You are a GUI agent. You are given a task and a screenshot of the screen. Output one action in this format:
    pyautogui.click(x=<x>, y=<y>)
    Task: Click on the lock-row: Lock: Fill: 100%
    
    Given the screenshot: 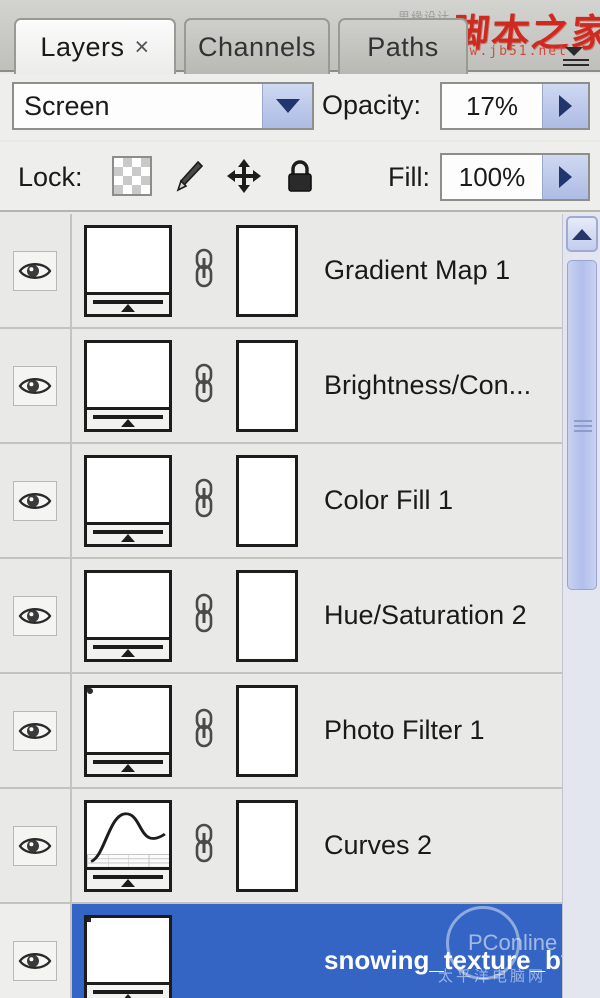 What is the action you would take?
    pyautogui.click(x=300, y=177)
    